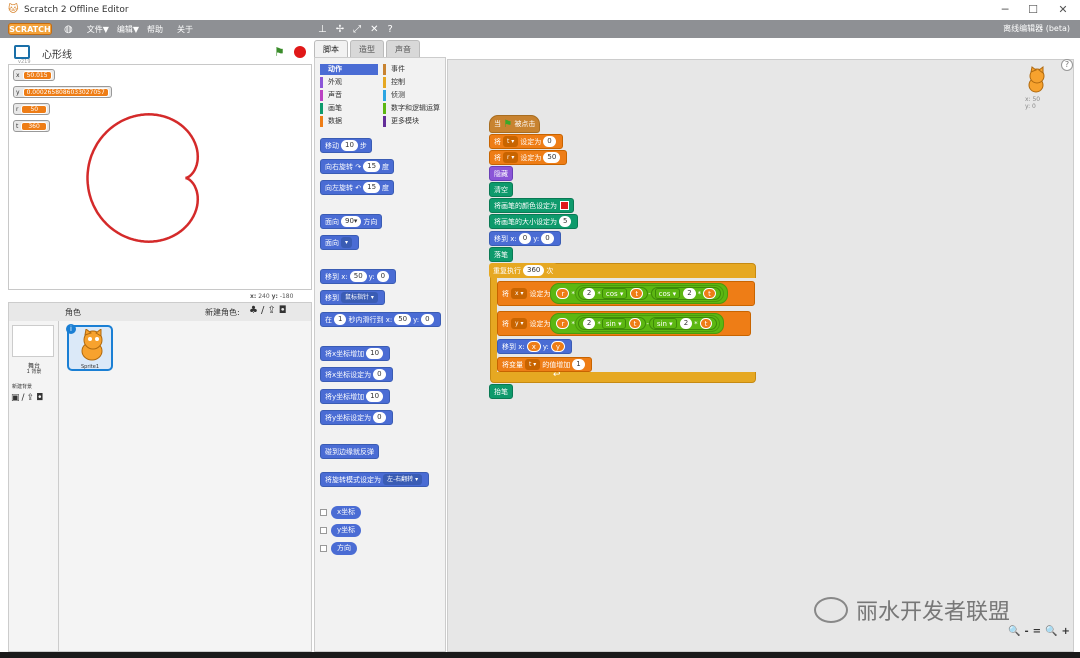 The image size is (1080, 658). What do you see at coordinates (356, 374) in the screenshot?
I see `block-set-x: 将x坐标设定为 0` at bounding box center [356, 374].